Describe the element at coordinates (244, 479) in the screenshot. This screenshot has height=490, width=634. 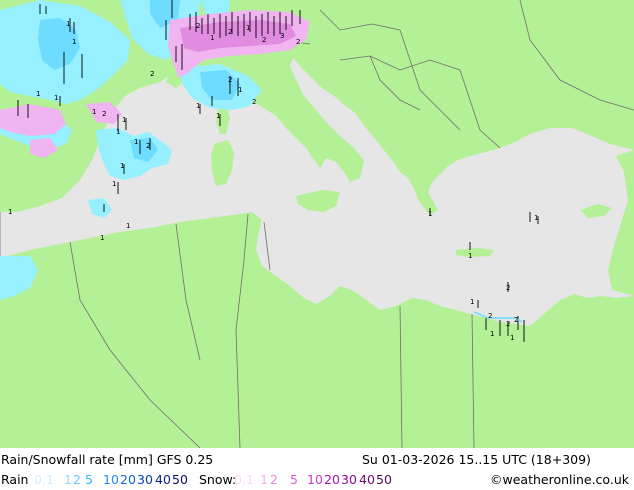
I see `snow-legend-item-0-1: 0.1` at that location.